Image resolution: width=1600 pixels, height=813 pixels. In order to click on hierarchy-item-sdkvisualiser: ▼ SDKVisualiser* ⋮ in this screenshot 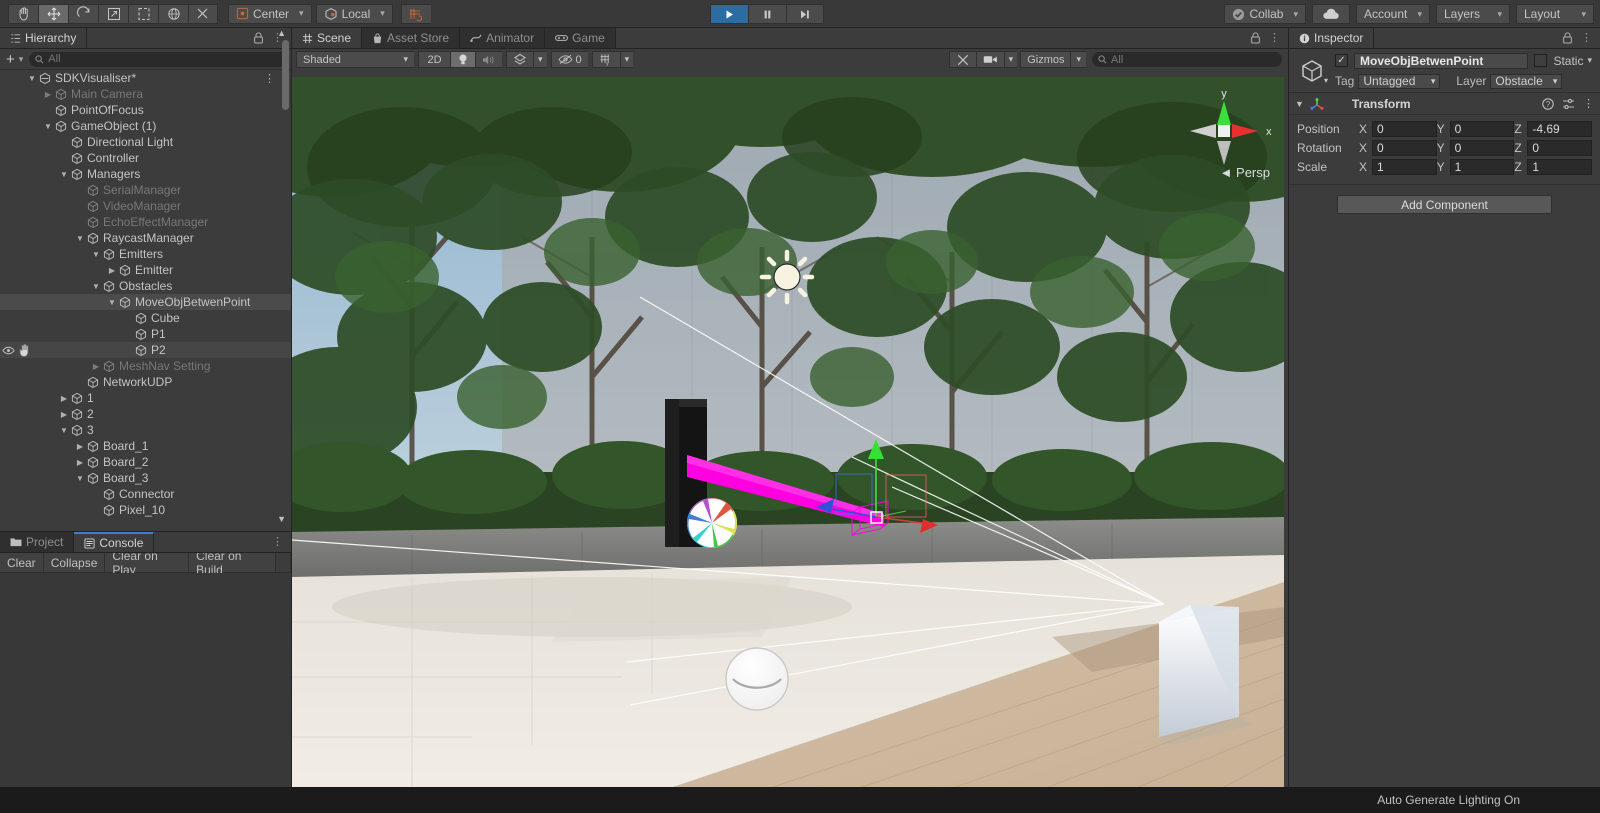, I will do `click(145, 78)`.